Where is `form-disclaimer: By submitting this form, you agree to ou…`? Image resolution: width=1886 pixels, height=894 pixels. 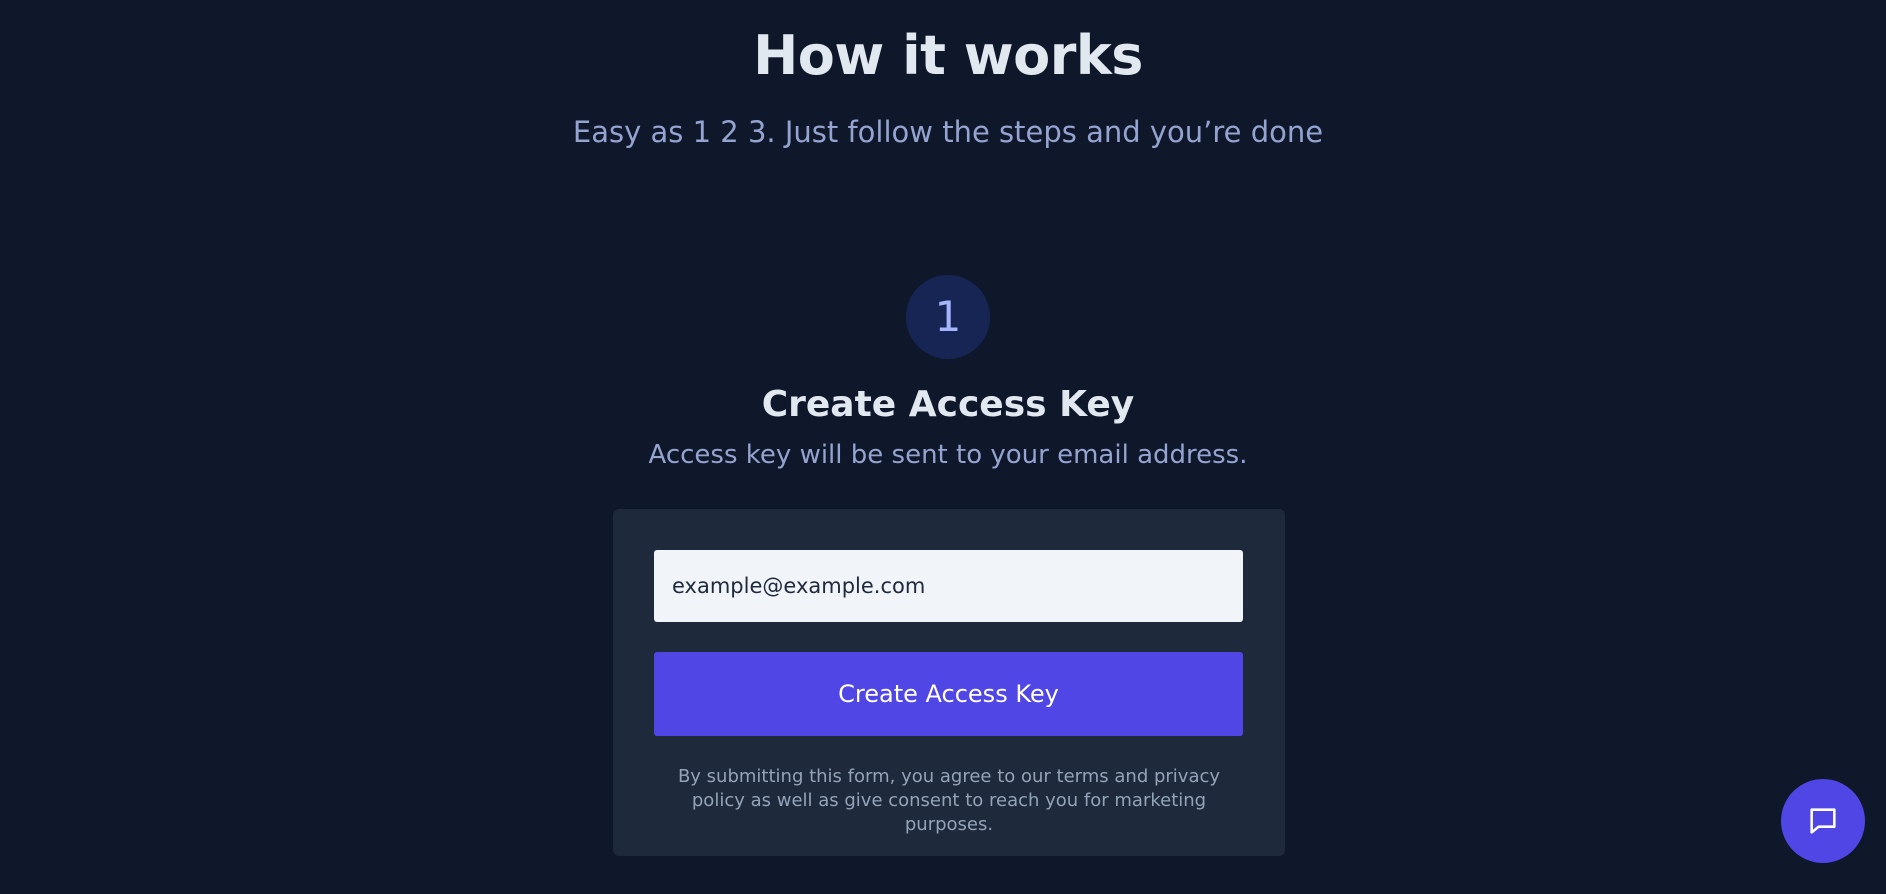 form-disclaimer: By submitting this form, you agree to ou… is located at coordinates (949, 800).